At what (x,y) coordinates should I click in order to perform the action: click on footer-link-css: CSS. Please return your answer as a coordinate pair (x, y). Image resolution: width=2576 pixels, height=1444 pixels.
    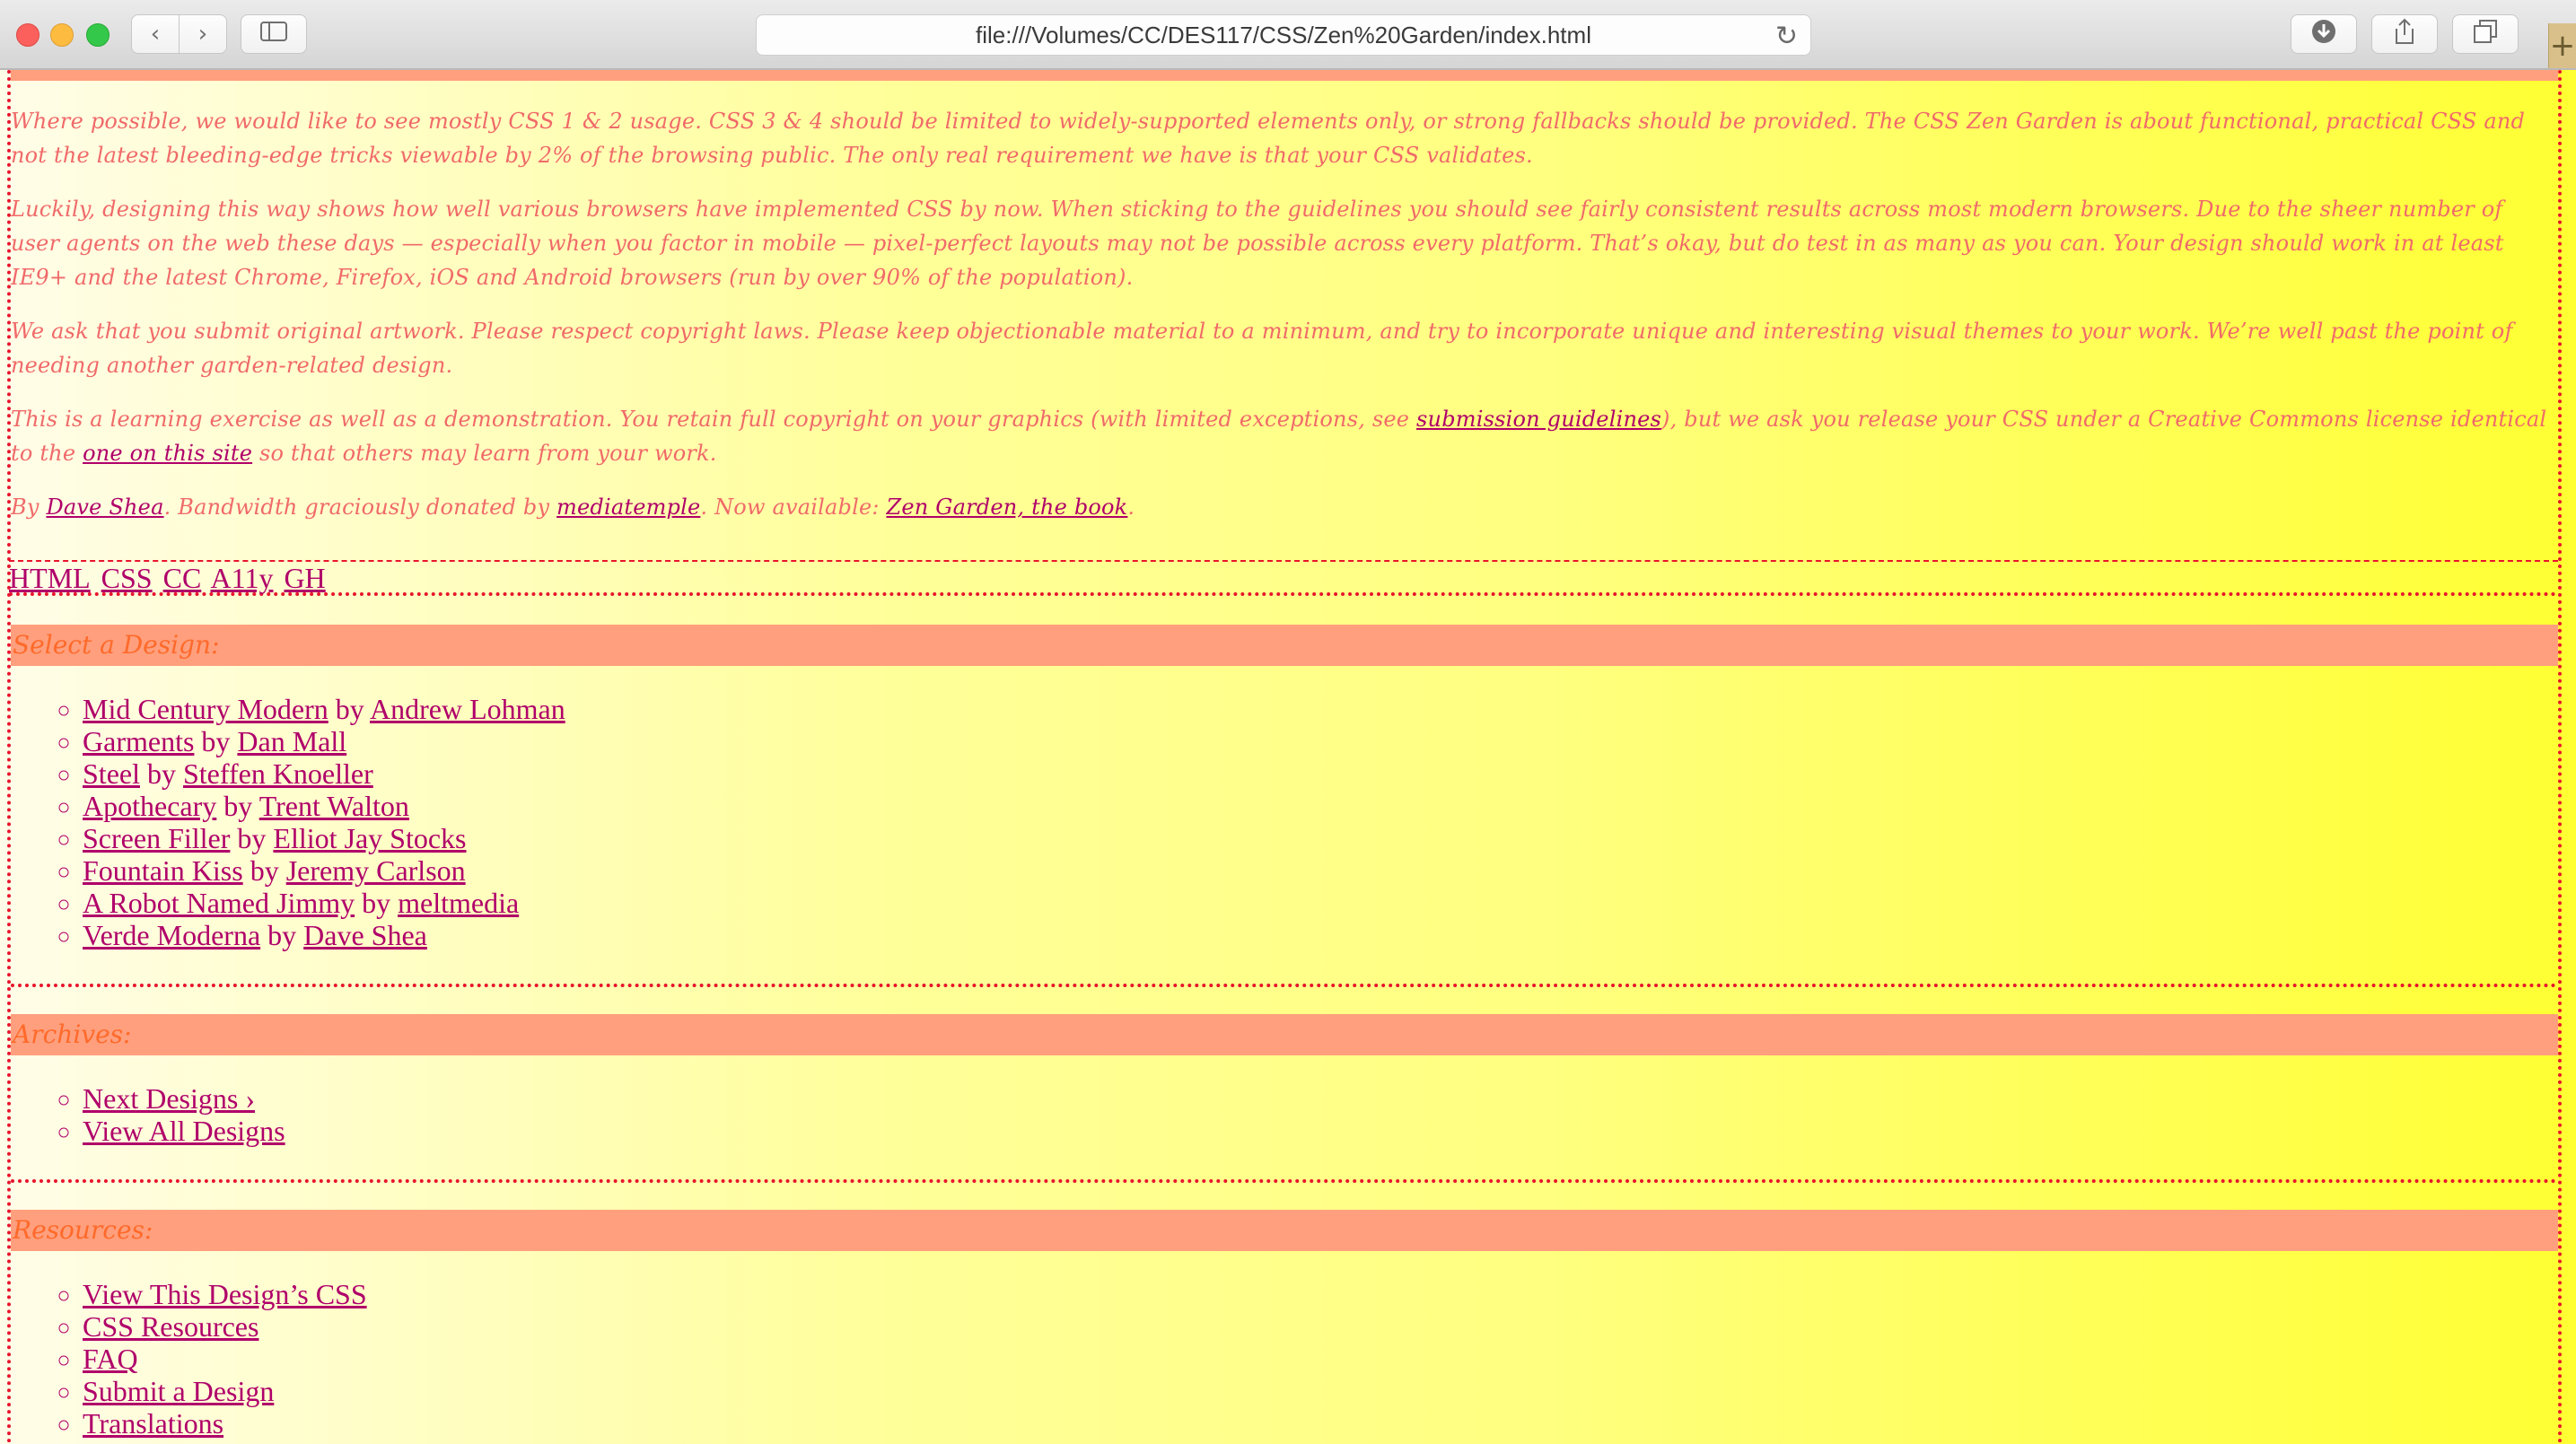
    Looking at the image, I should click on (127, 578).